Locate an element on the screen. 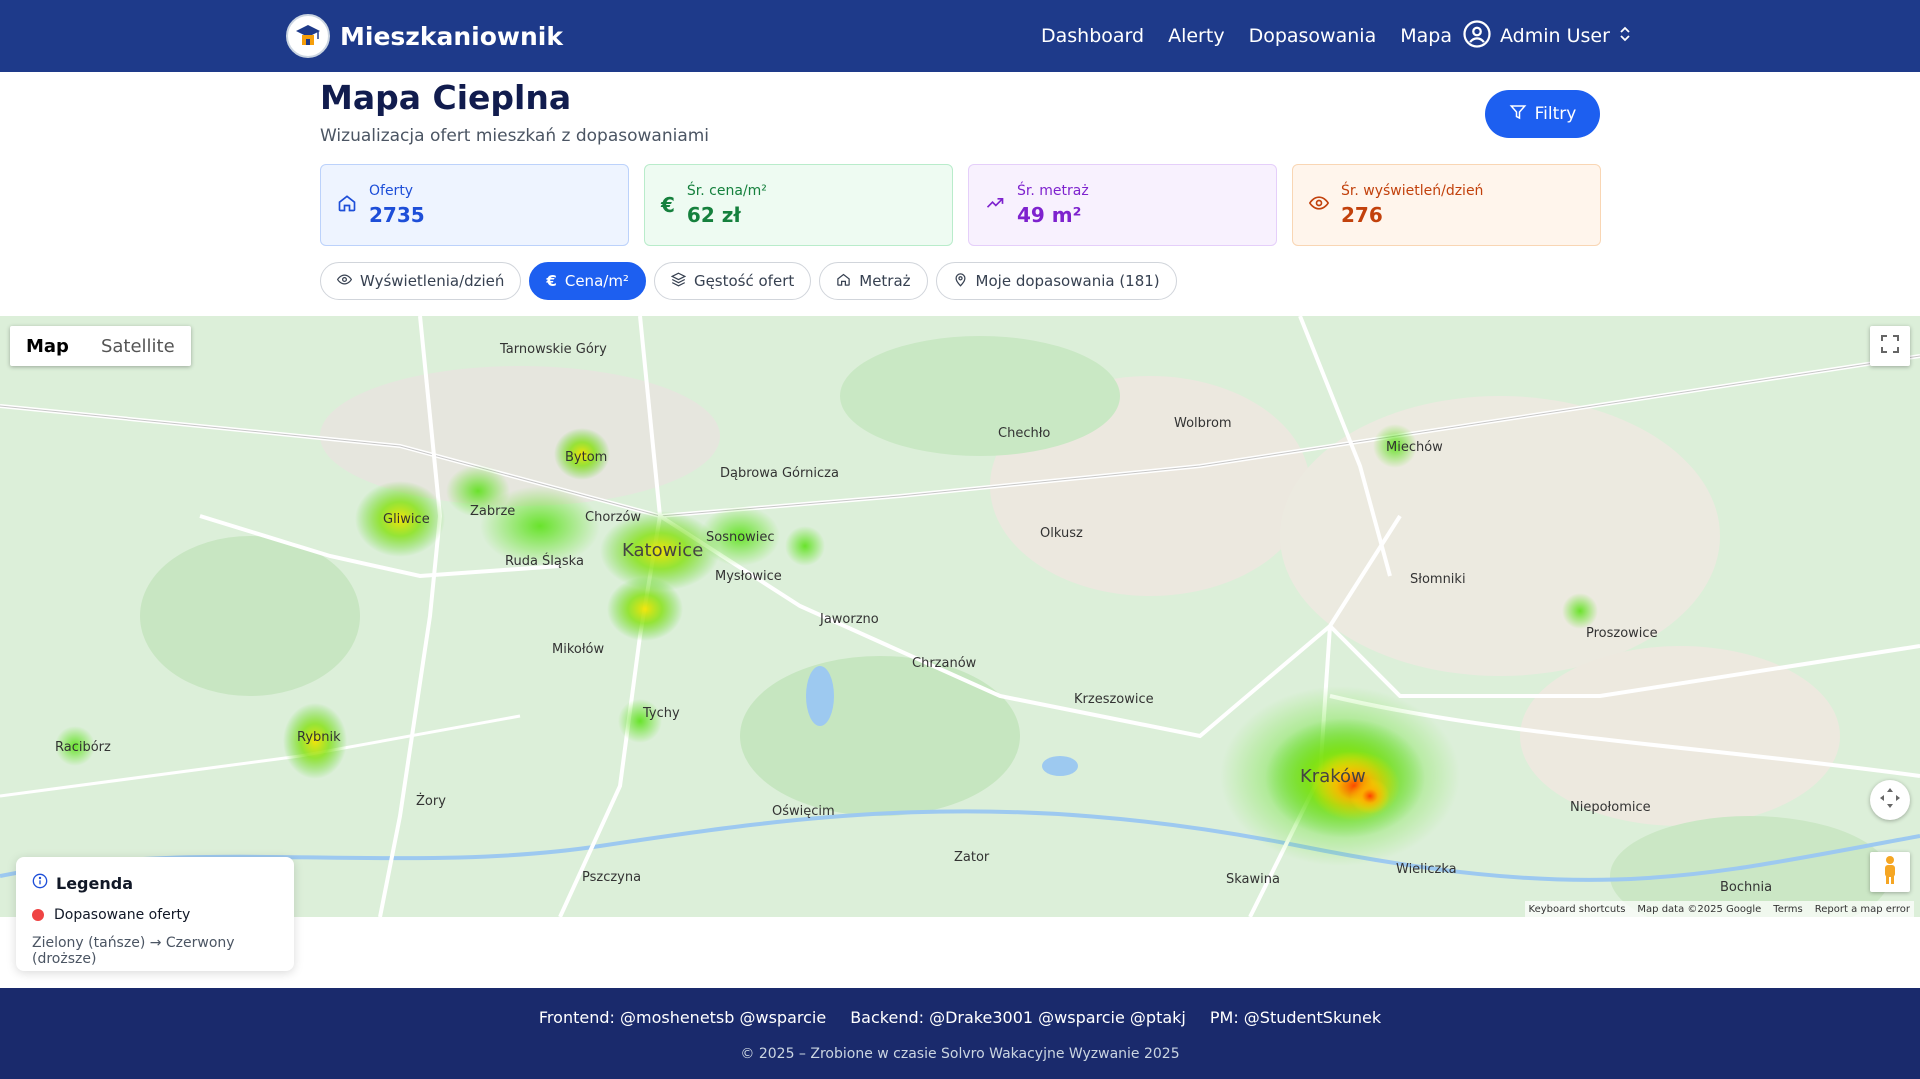 This screenshot has width=1920, height=1079. keyboard-shortcuts-link: Keyboard shortcuts is located at coordinates (1577, 909).